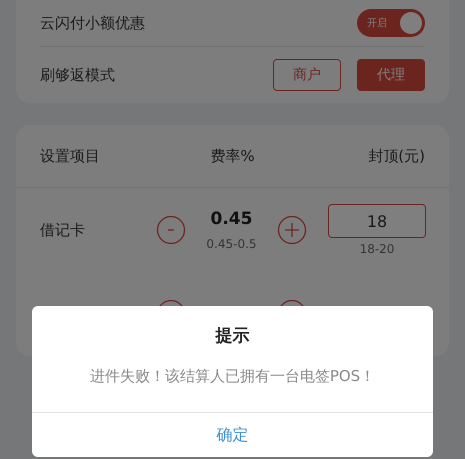 The width and height of the screenshot is (465, 459). What do you see at coordinates (291, 230) in the screenshot?
I see `plus-icon` at bounding box center [291, 230].